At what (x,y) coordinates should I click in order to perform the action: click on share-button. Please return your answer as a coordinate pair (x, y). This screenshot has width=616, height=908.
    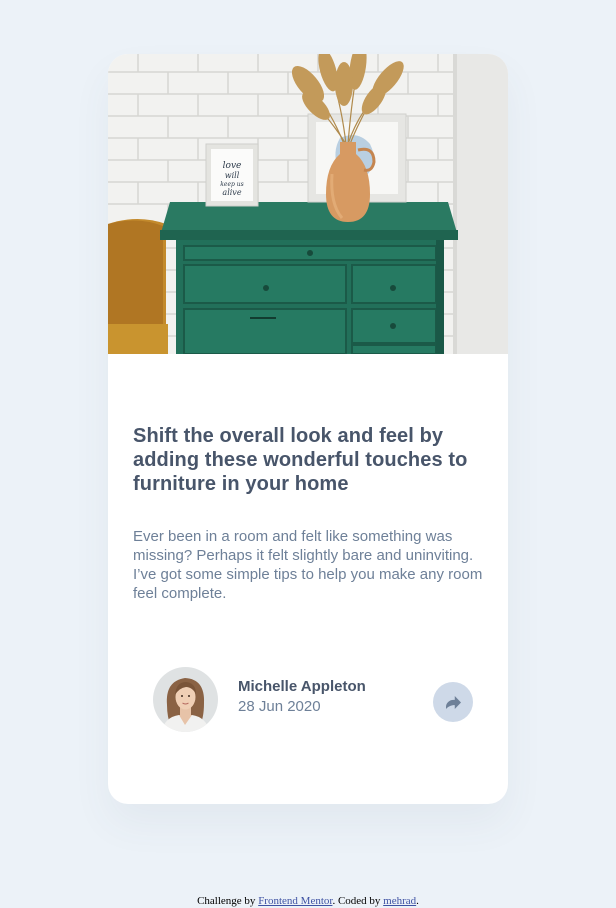
    Looking at the image, I should click on (453, 702).